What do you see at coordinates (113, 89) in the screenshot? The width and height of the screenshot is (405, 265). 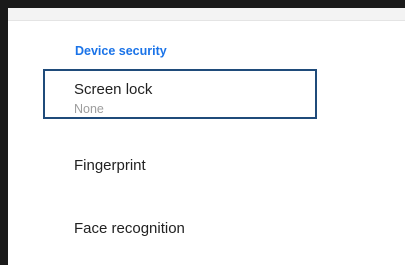 I see `screen-lock-title: Screen lock` at bounding box center [113, 89].